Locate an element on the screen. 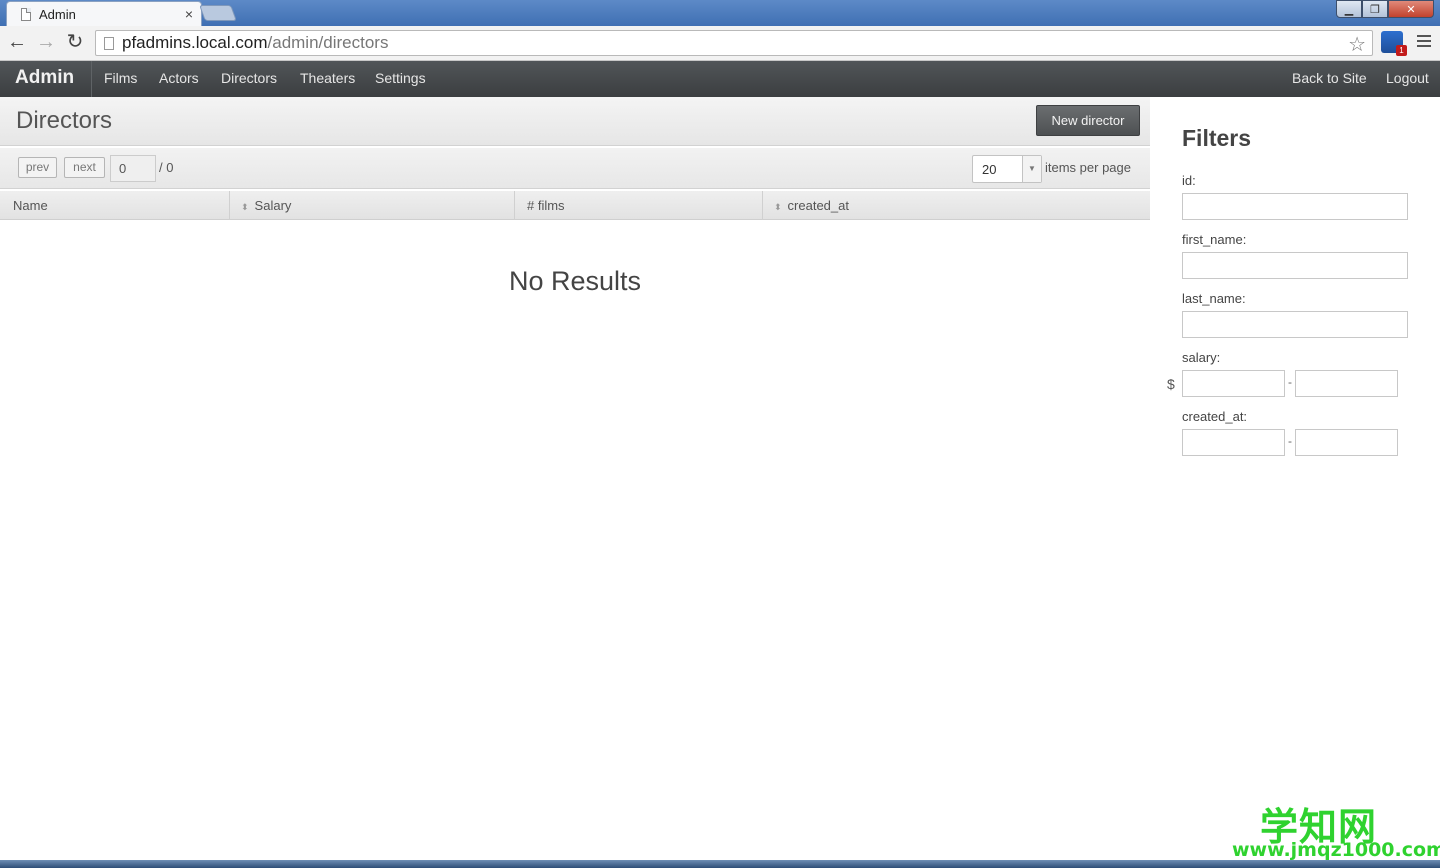 The width and height of the screenshot is (1440, 868). page-header: Directors New director is located at coordinates (575, 121).